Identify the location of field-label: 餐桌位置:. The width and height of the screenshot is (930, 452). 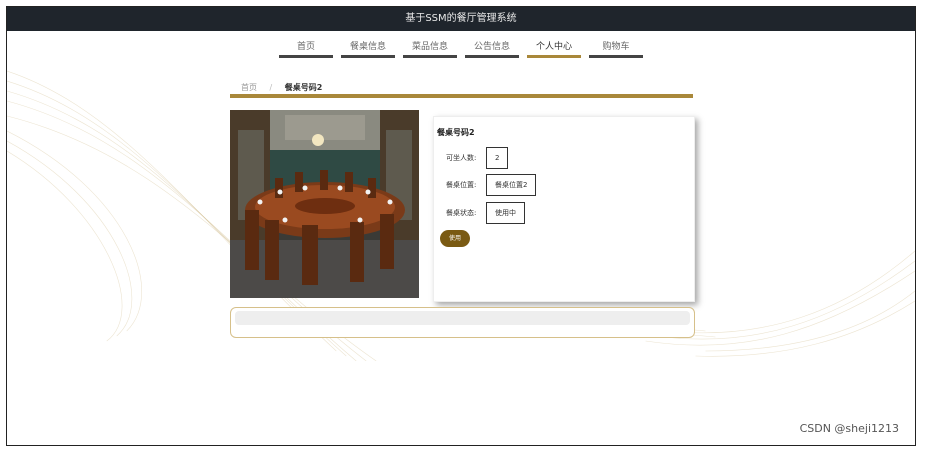
(461, 185).